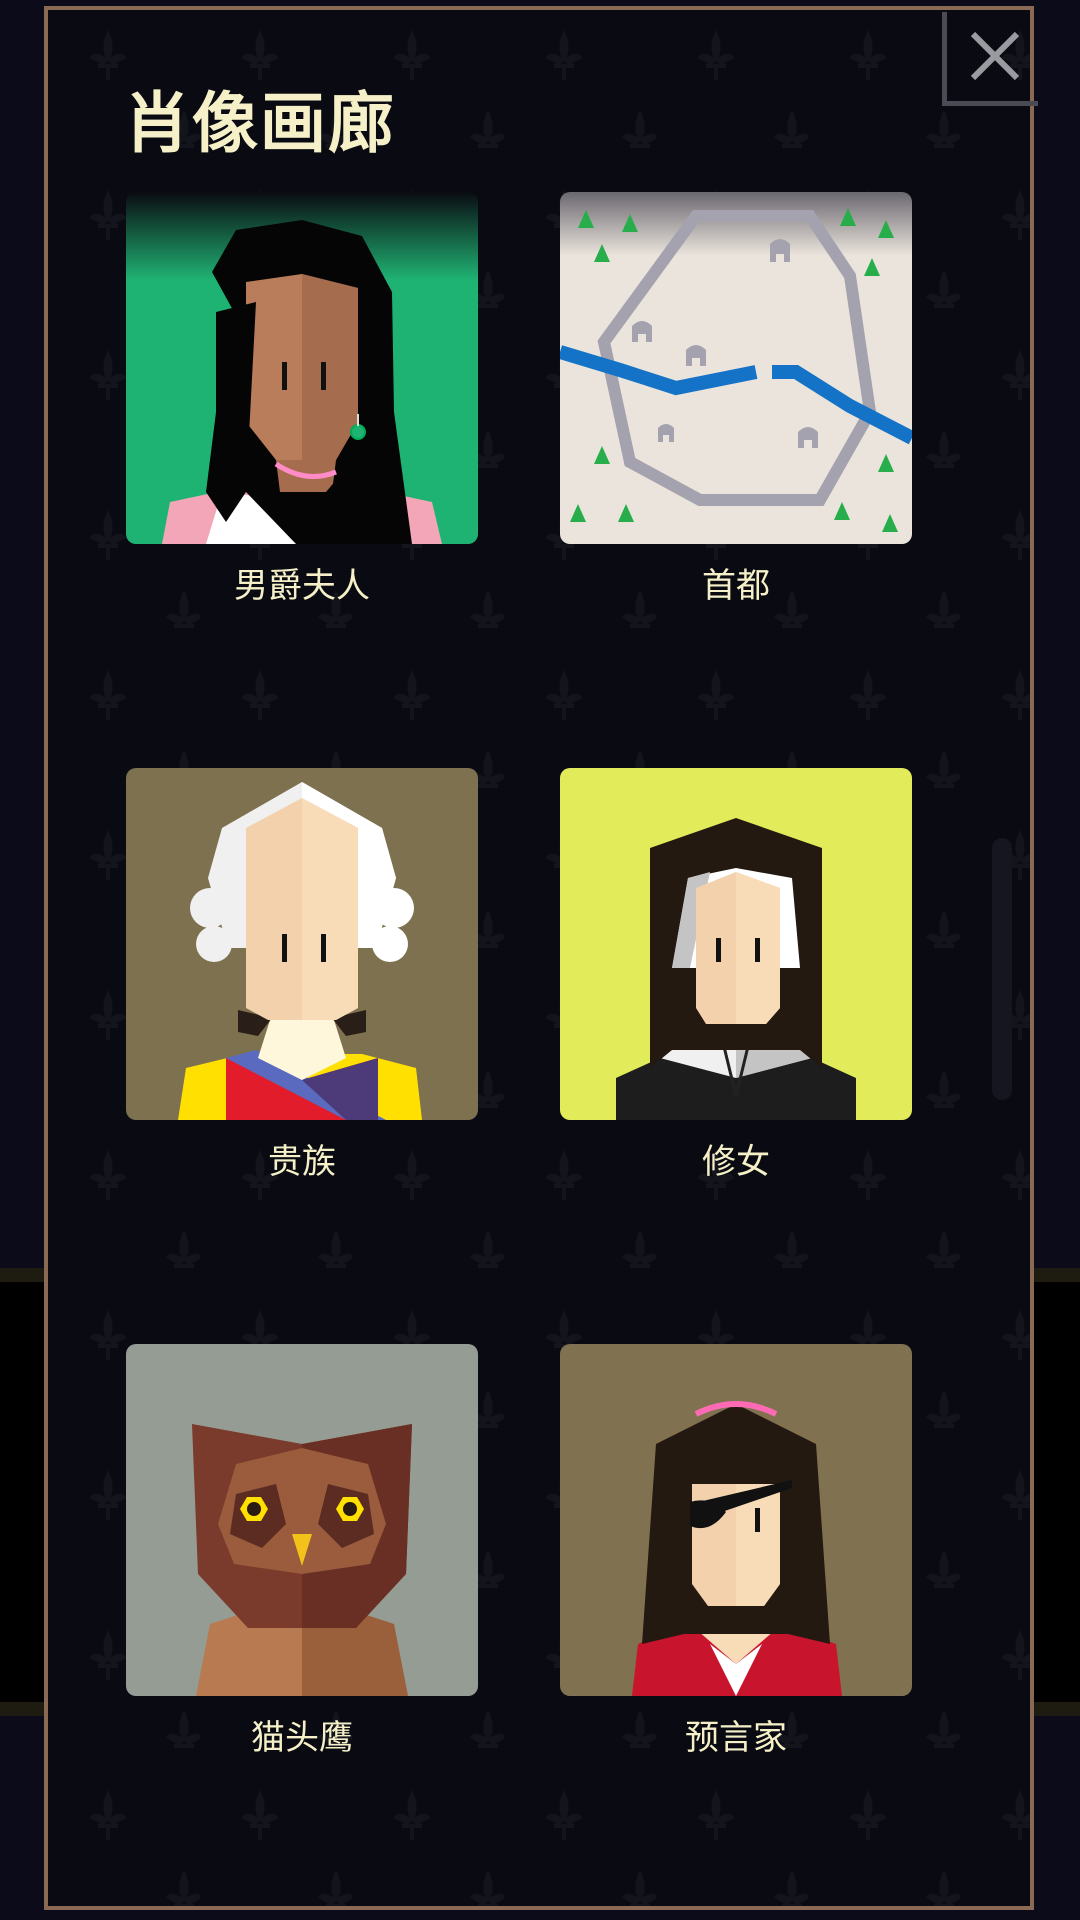 This screenshot has height=1920, width=1080. What do you see at coordinates (736, 586) in the screenshot?
I see `portrait-label: 首都` at bounding box center [736, 586].